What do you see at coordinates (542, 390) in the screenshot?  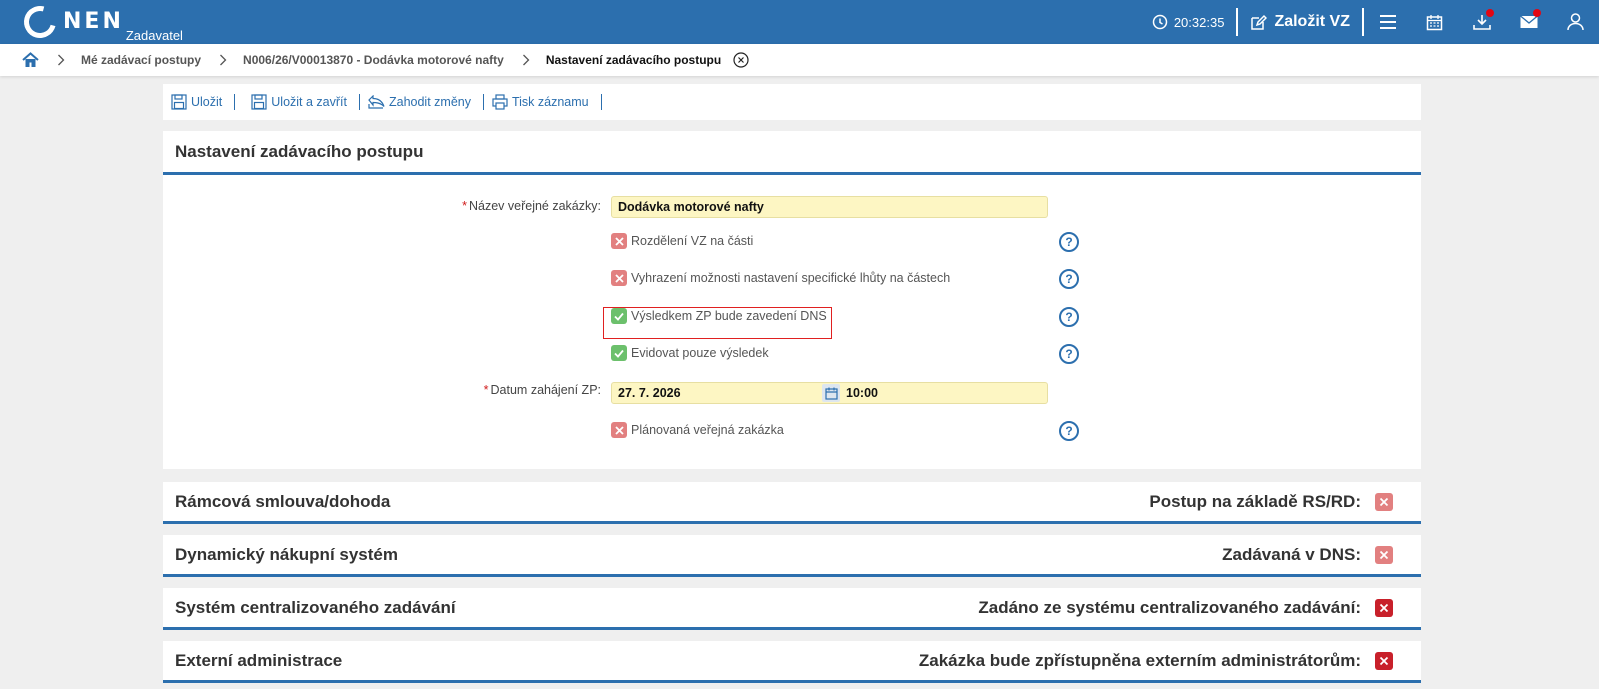 I see `date-label: * Datum zahájení ZP:` at bounding box center [542, 390].